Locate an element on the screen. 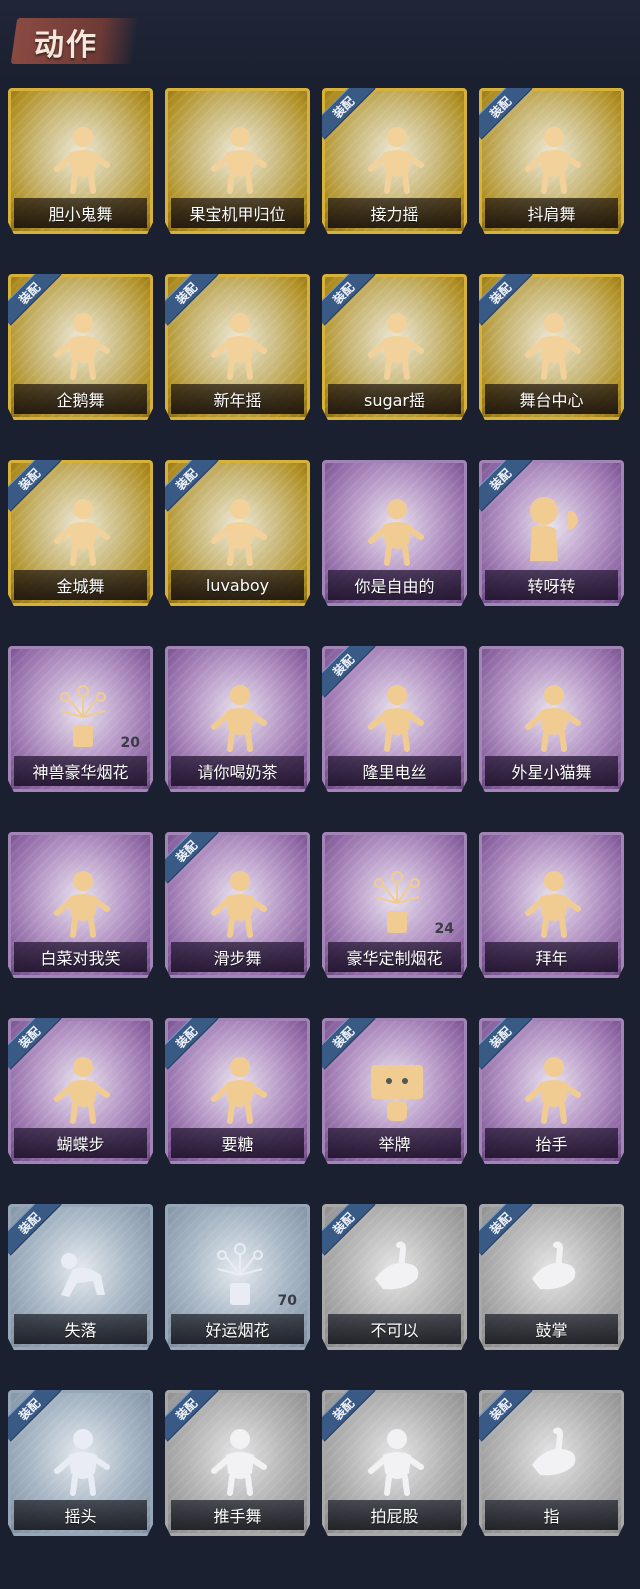 The image size is (640, 1589). emote-card: 胆小鬼舞 is located at coordinates (80, 161).